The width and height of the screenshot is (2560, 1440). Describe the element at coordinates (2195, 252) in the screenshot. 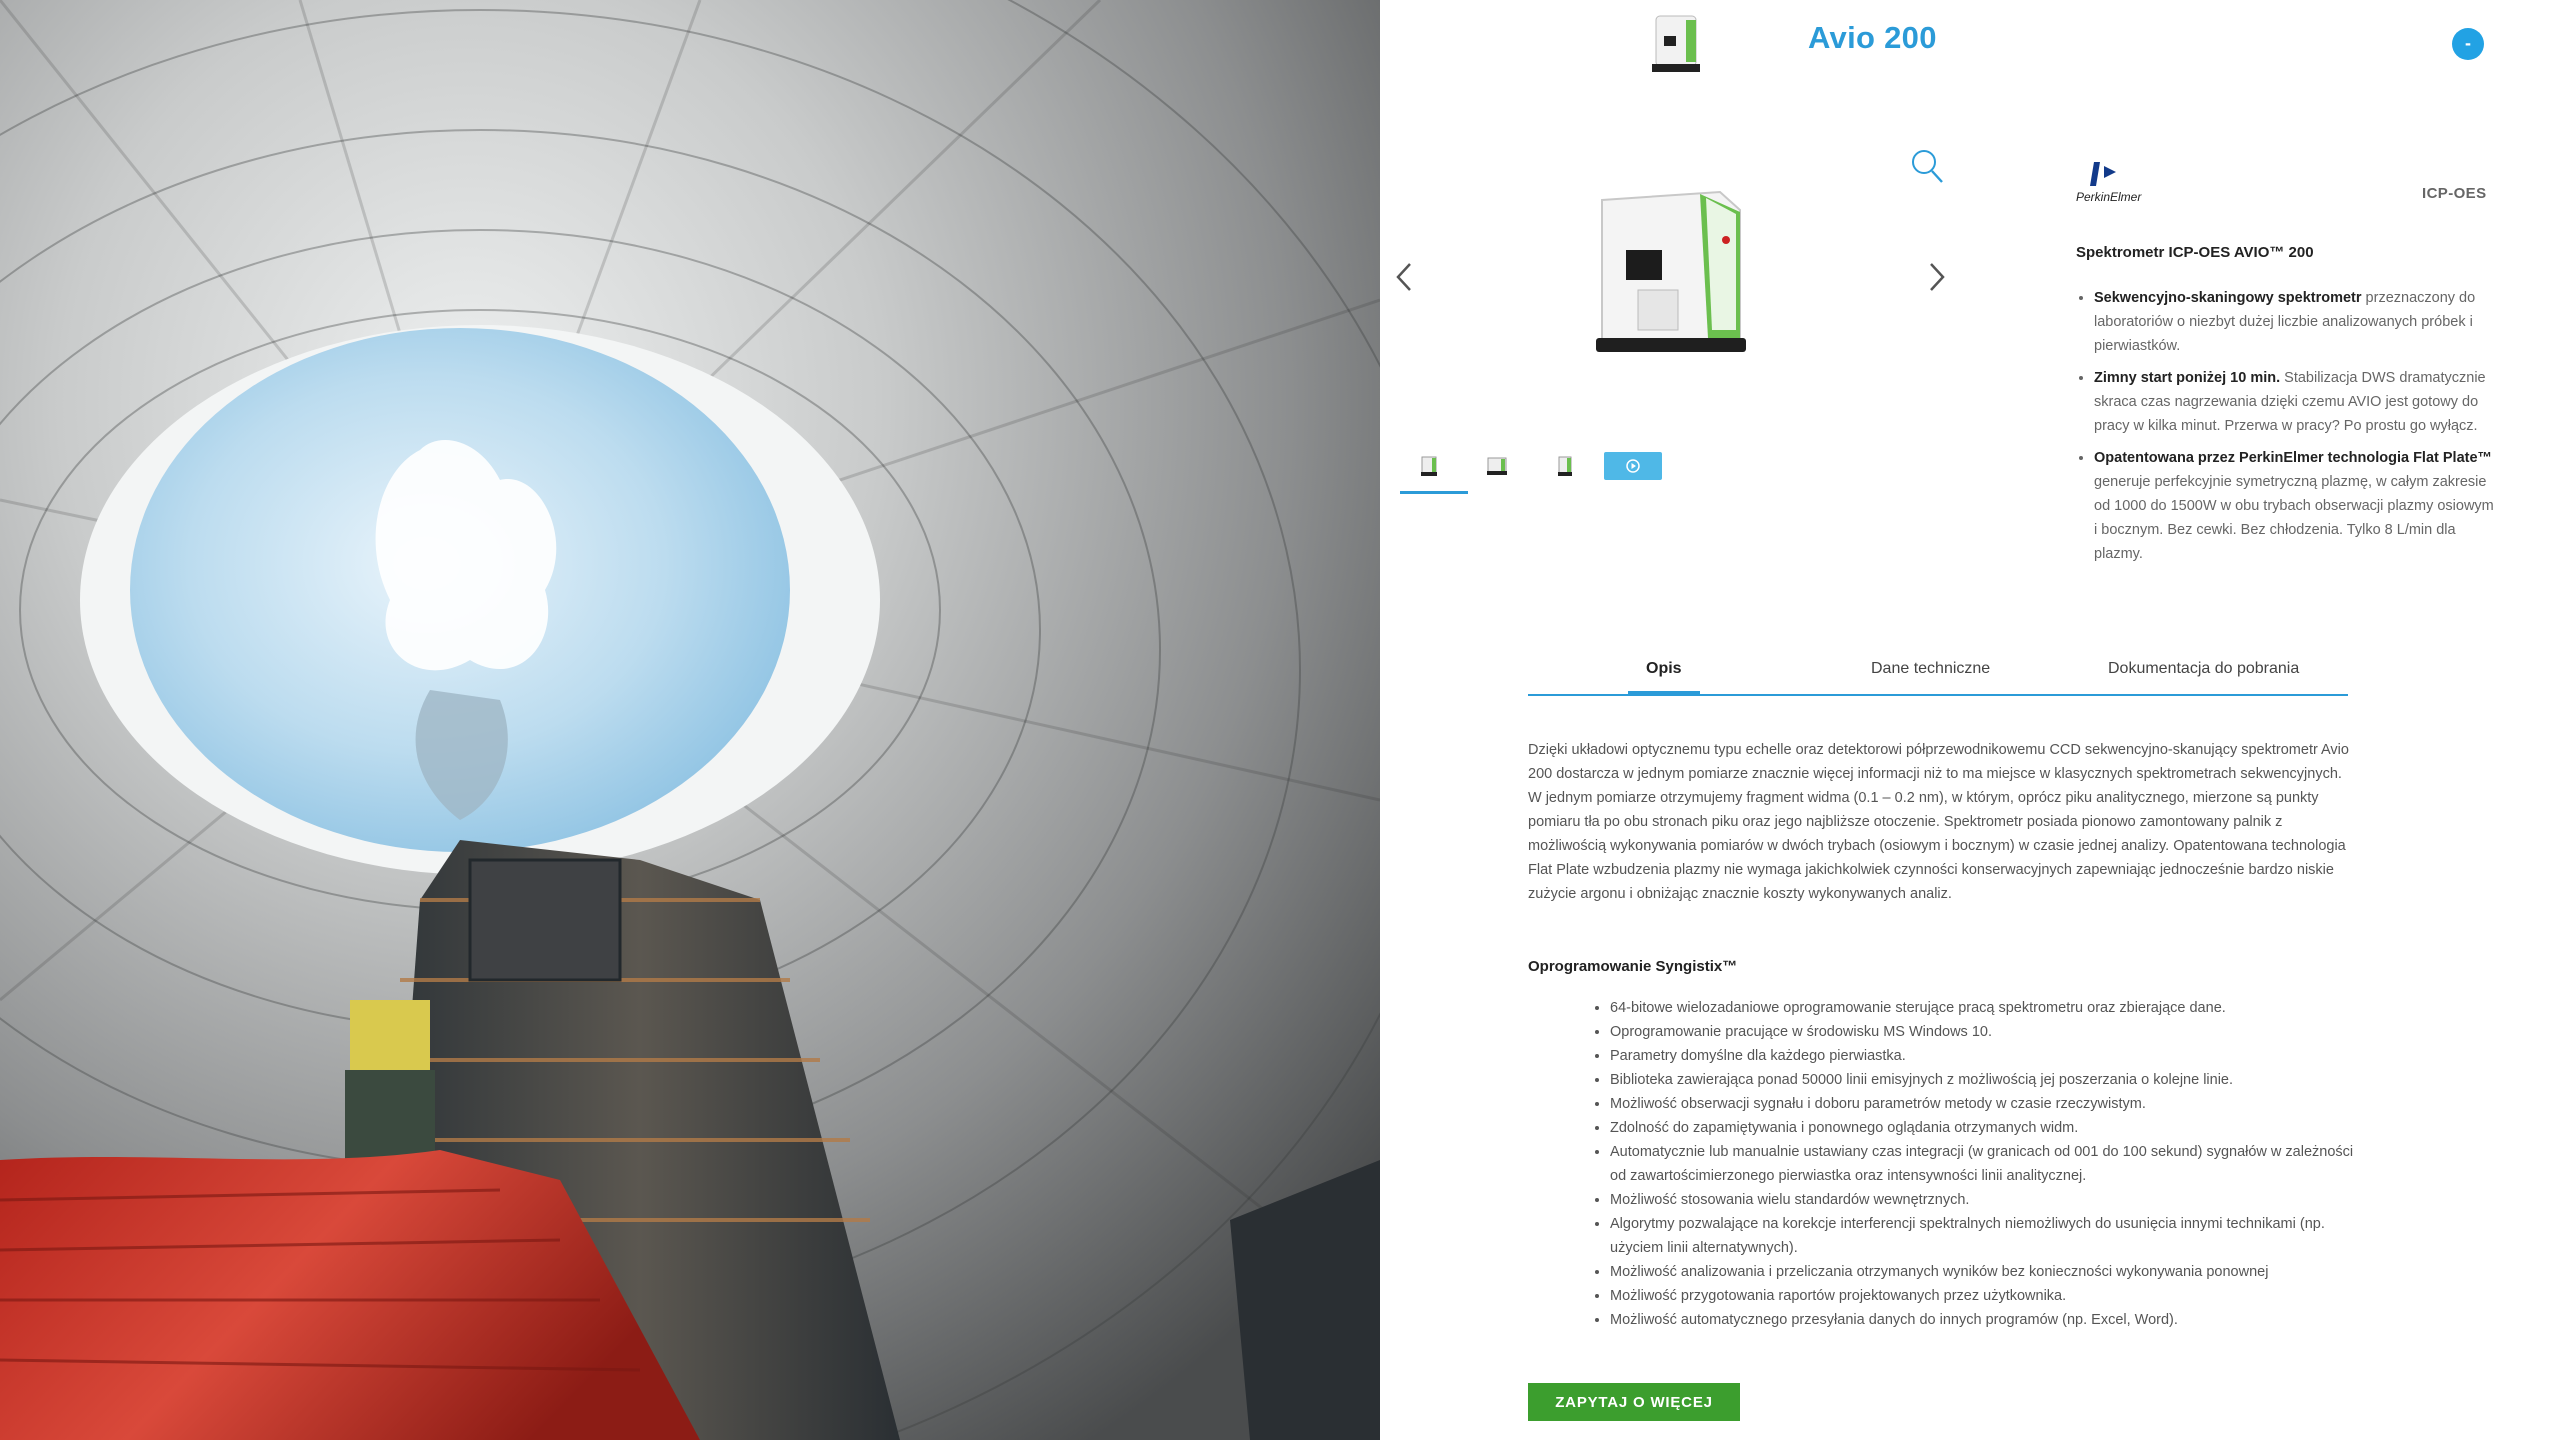

I see `spec-title: Spektrometr ICP-OES AVIO™ 200` at that location.